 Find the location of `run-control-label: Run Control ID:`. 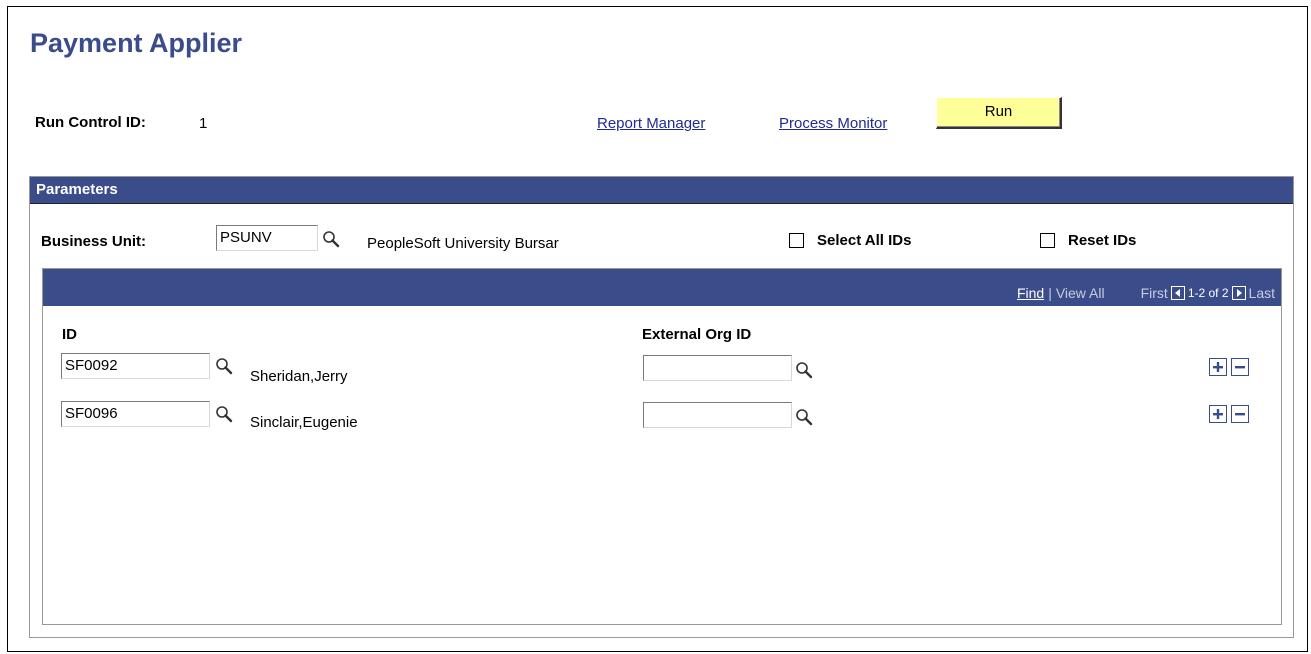

run-control-label: Run Control ID: is located at coordinates (90, 122).